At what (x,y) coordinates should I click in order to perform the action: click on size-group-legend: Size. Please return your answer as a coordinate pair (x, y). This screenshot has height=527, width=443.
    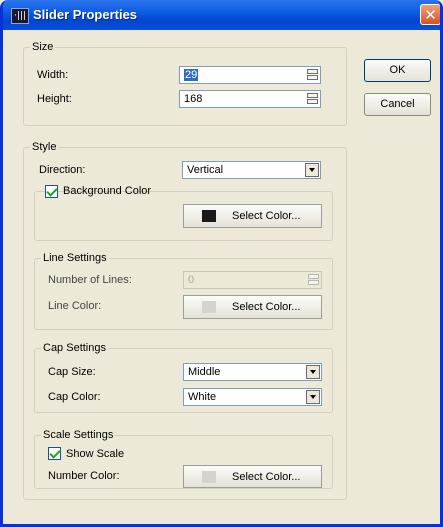
    Looking at the image, I should click on (43, 47).